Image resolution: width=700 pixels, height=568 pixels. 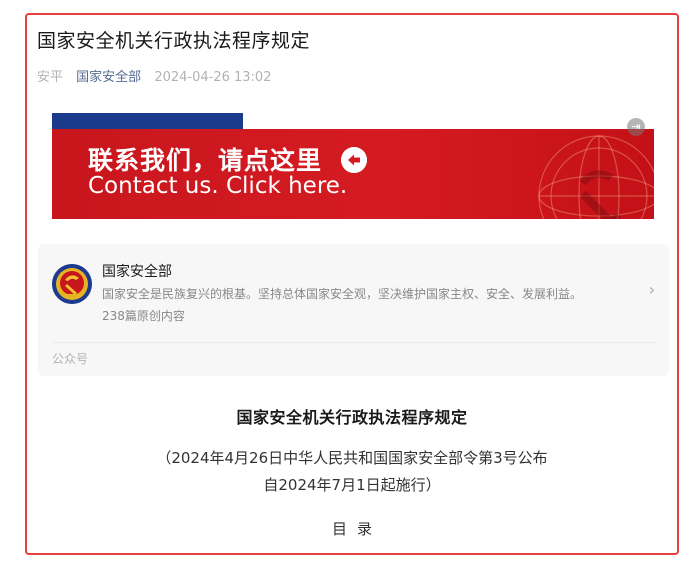 I want to click on article-count: 238篇原创内容, so click(x=143, y=316).